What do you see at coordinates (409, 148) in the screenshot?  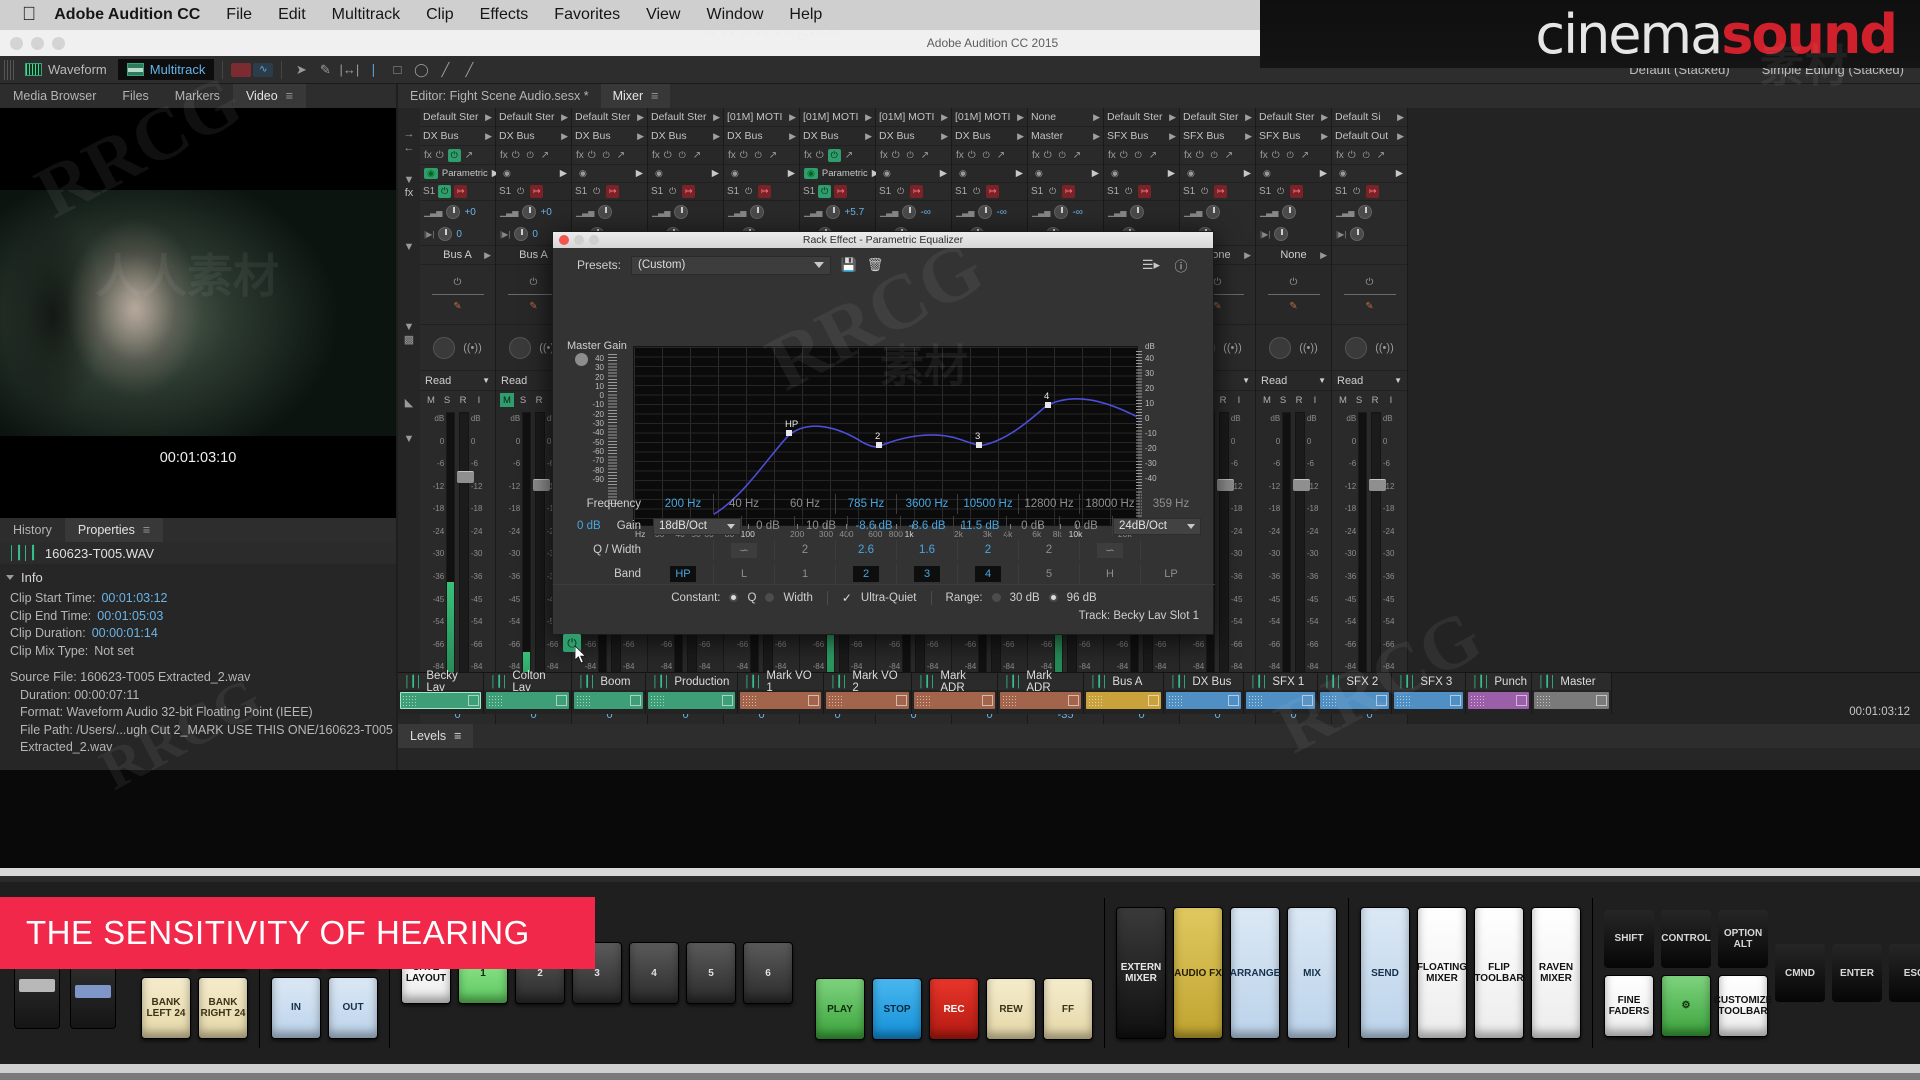 I see `output-arrow-icon: ←` at bounding box center [409, 148].